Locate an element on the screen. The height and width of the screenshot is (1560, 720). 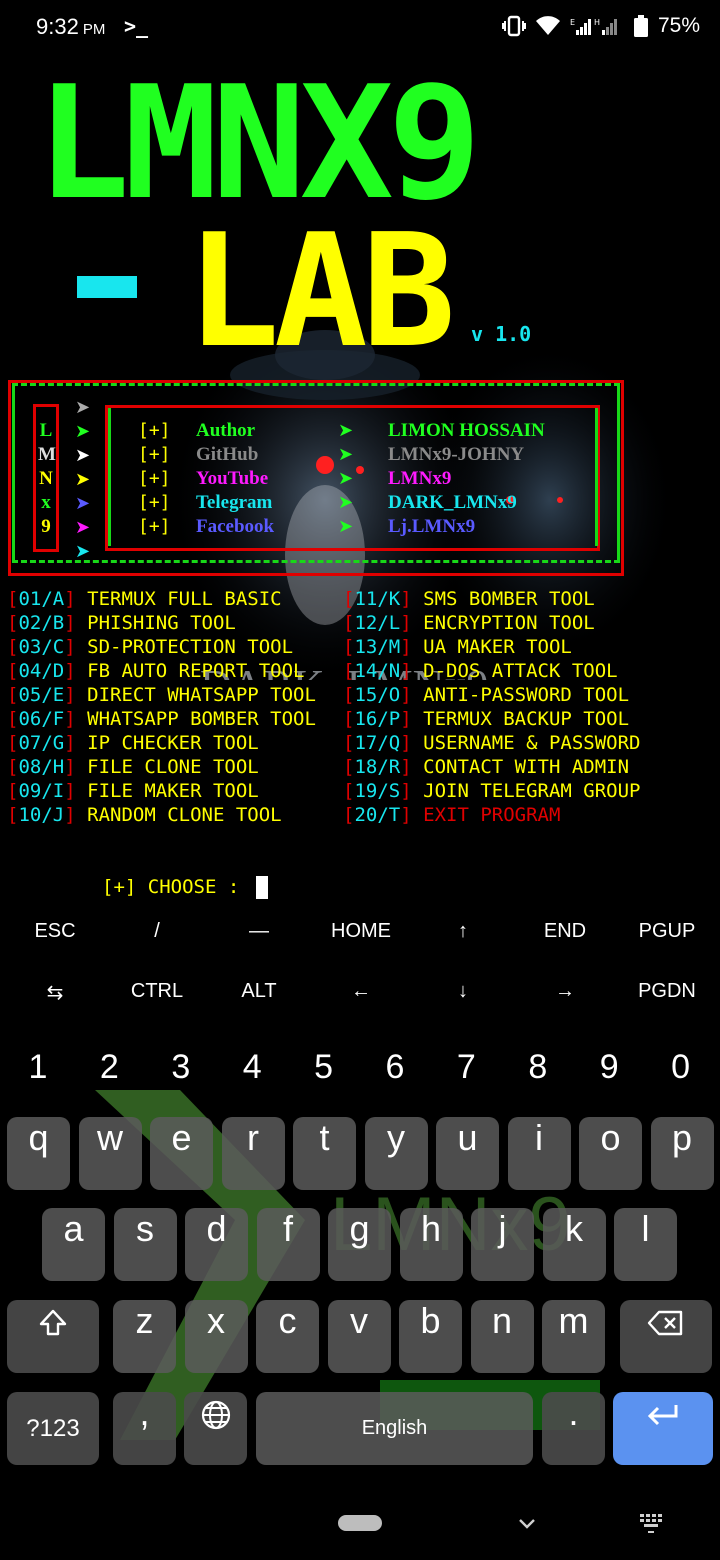
key-k: k is located at coordinates (574, 1244).